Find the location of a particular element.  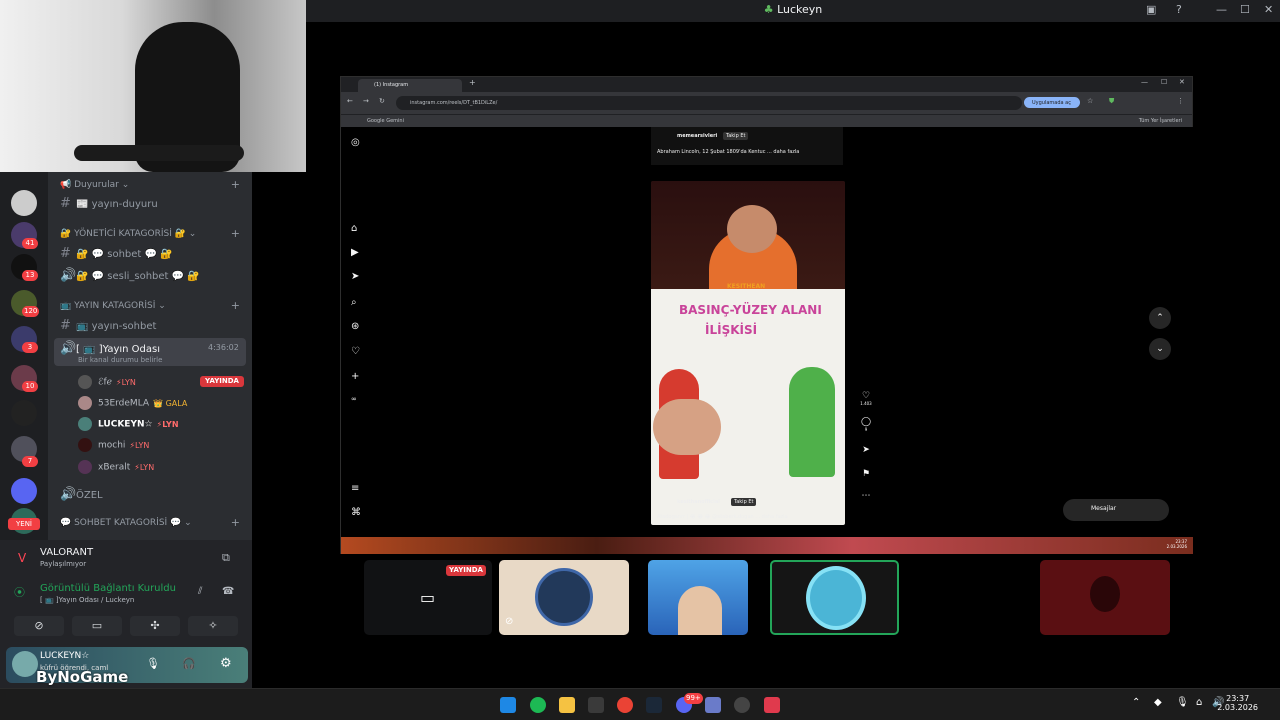

share-button: ➤ is located at coordinates (866, 450).